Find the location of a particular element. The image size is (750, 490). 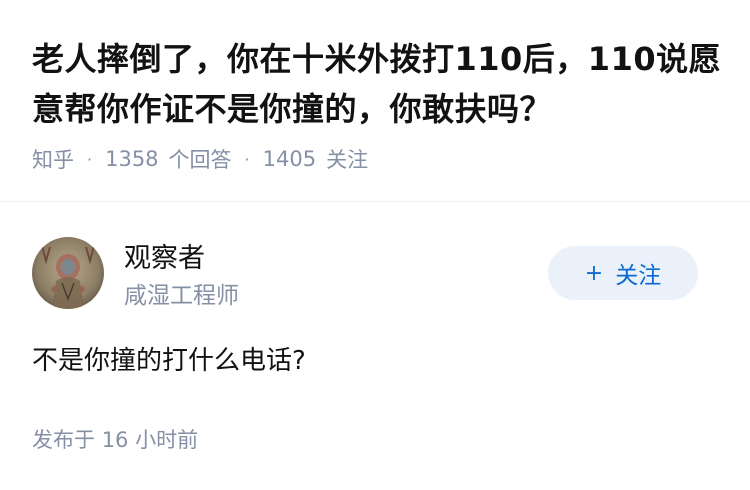

section-divider is located at coordinates (375, 201).